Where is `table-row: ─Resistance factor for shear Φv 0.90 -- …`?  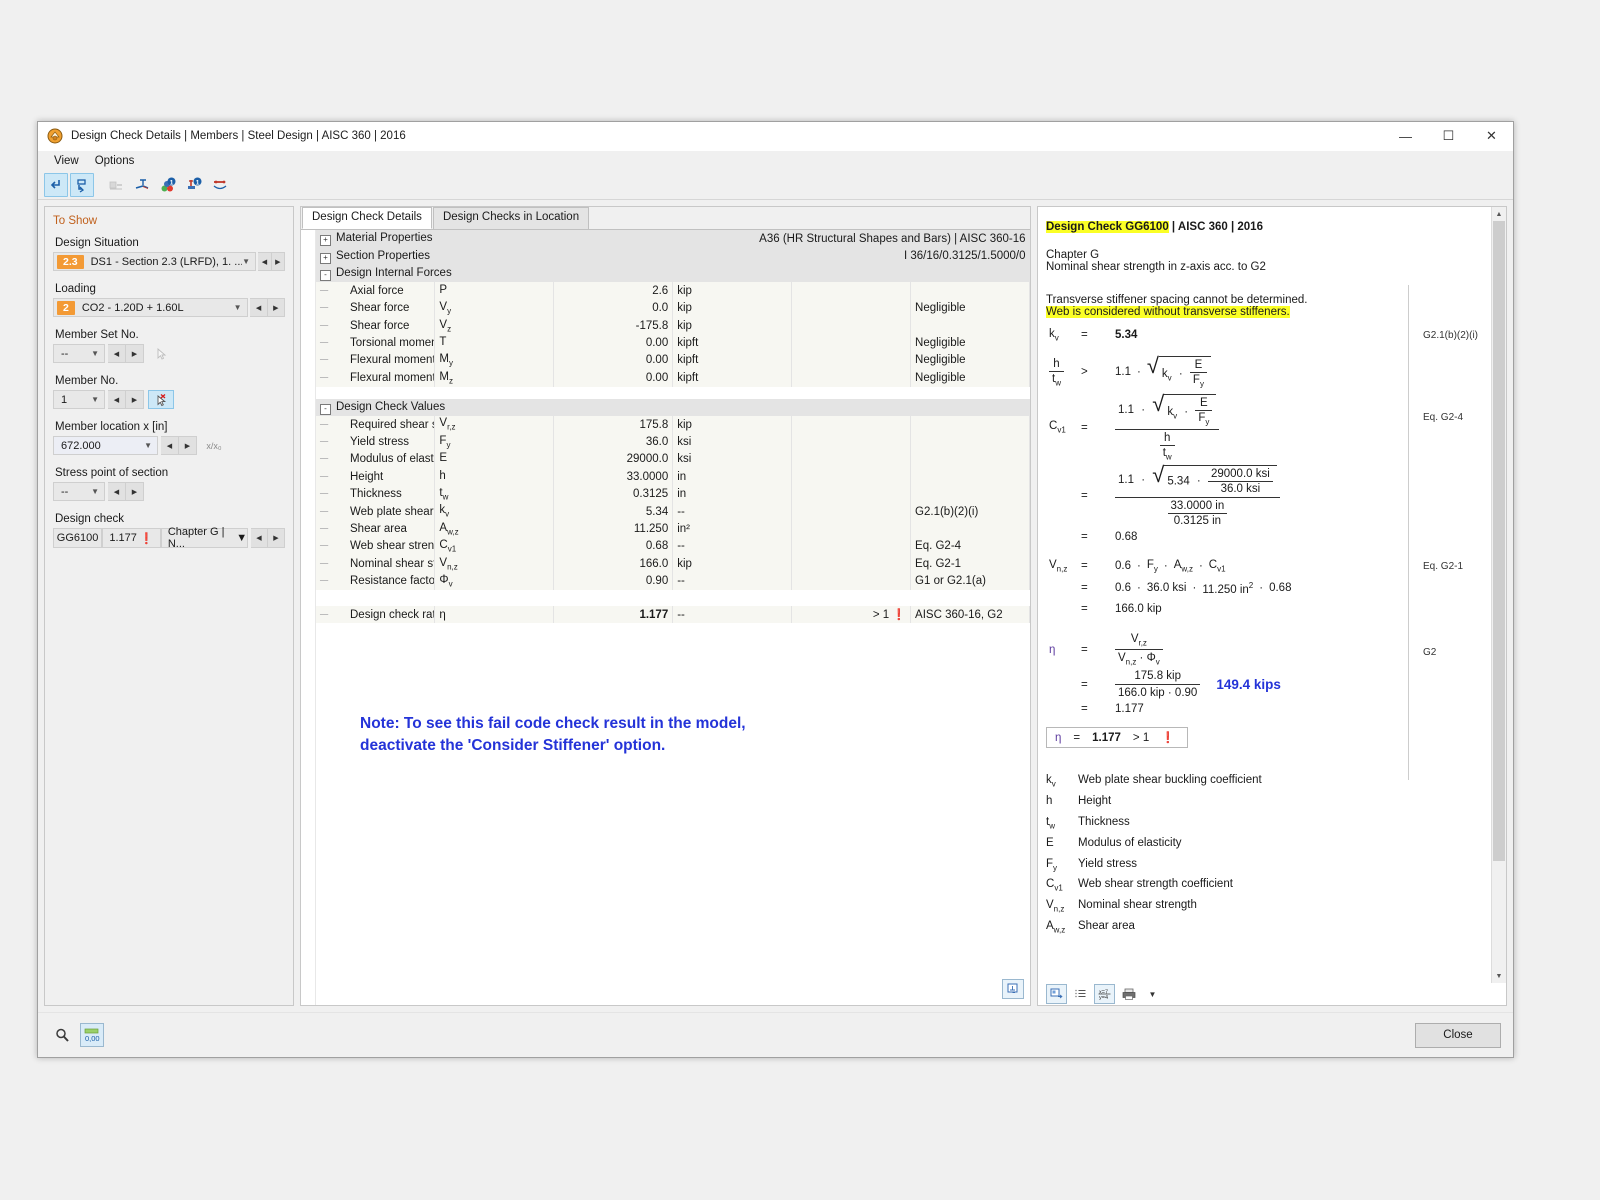
table-row: ─Resistance factor for shear Φv 0.90 -- … is located at coordinates (673, 581).